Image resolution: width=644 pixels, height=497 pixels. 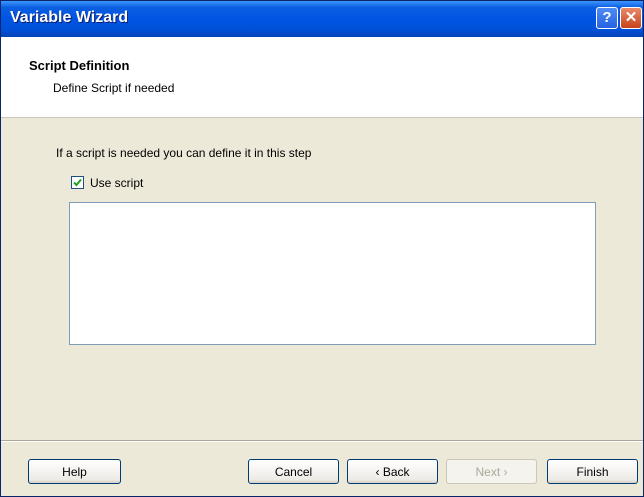 What do you see at coordinates (293, 471) in the screenshot?
I see `cancel-button: Cancel` at bounding box center [293, 471].